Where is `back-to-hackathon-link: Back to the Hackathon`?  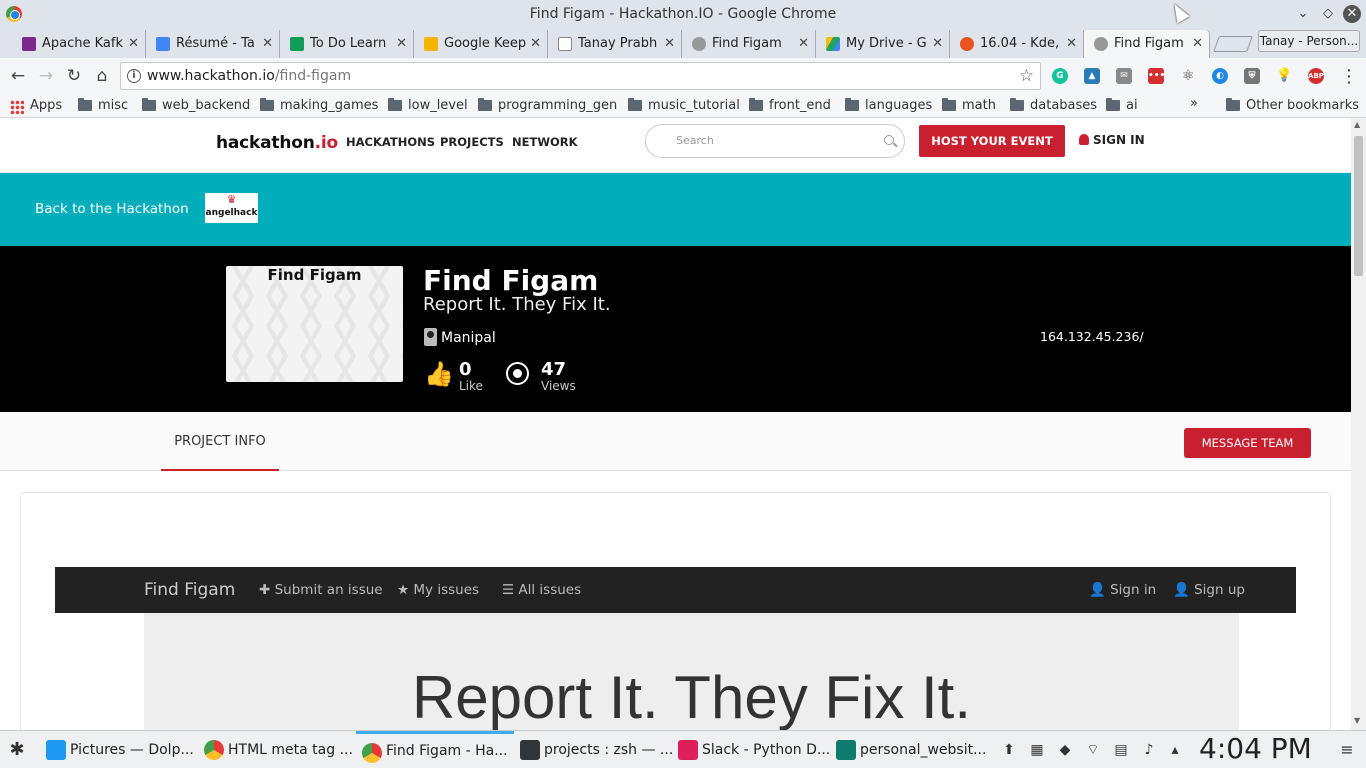 back-to-hackathon-link: Back to the Hackathon is located at coordinates (112, 209).